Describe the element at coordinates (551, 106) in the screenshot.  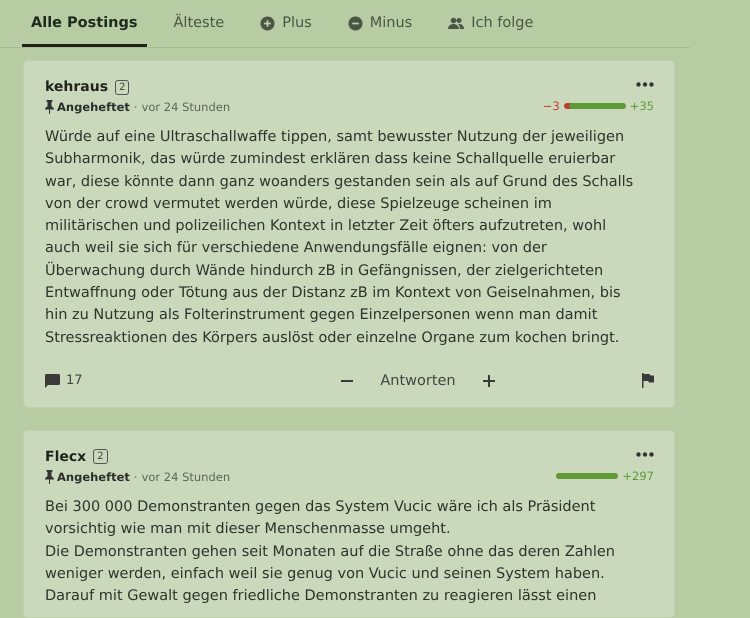
I see `minus-count: −3` at that location.